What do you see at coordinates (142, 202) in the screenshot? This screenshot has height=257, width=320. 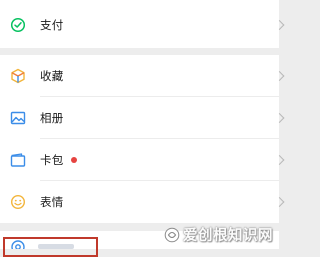 I see `menu-item-emoji: 表情` at bounding box center [142, 202].